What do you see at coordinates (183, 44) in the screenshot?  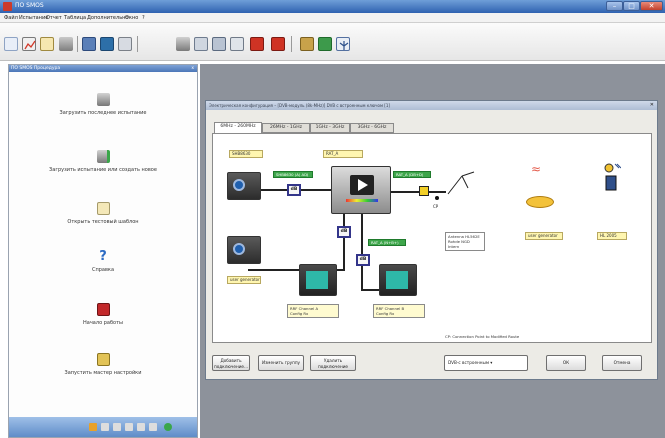 I see `server-icon` at bounding box center [183, 44].